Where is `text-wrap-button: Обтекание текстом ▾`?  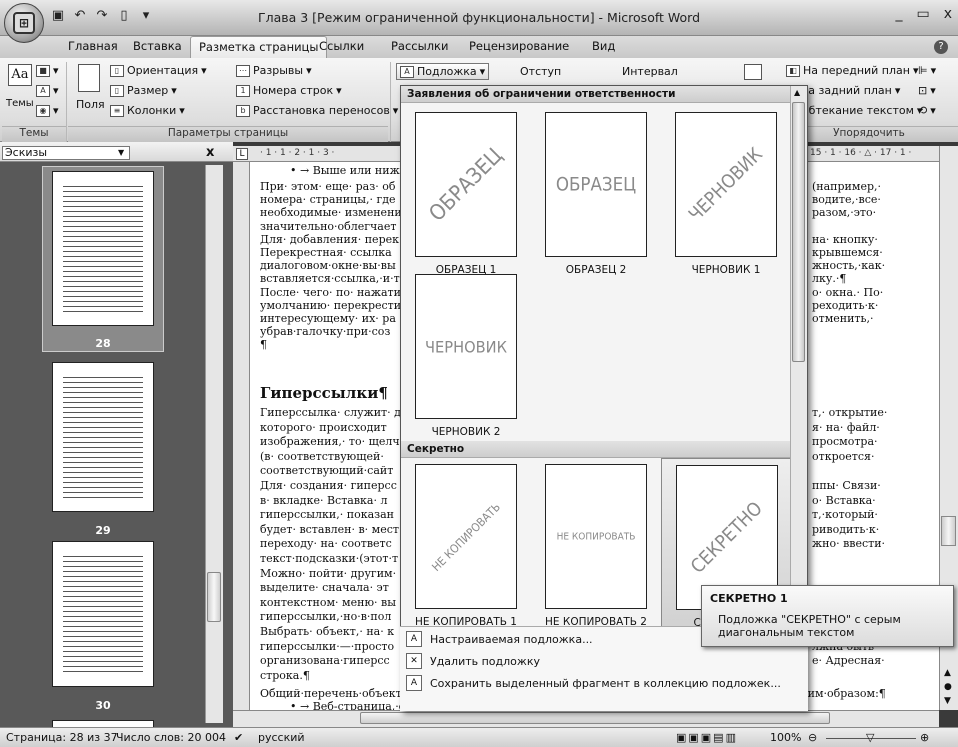 text-wrap-button: Обтекание текстом ▾ is located at coordinates (861, 110).